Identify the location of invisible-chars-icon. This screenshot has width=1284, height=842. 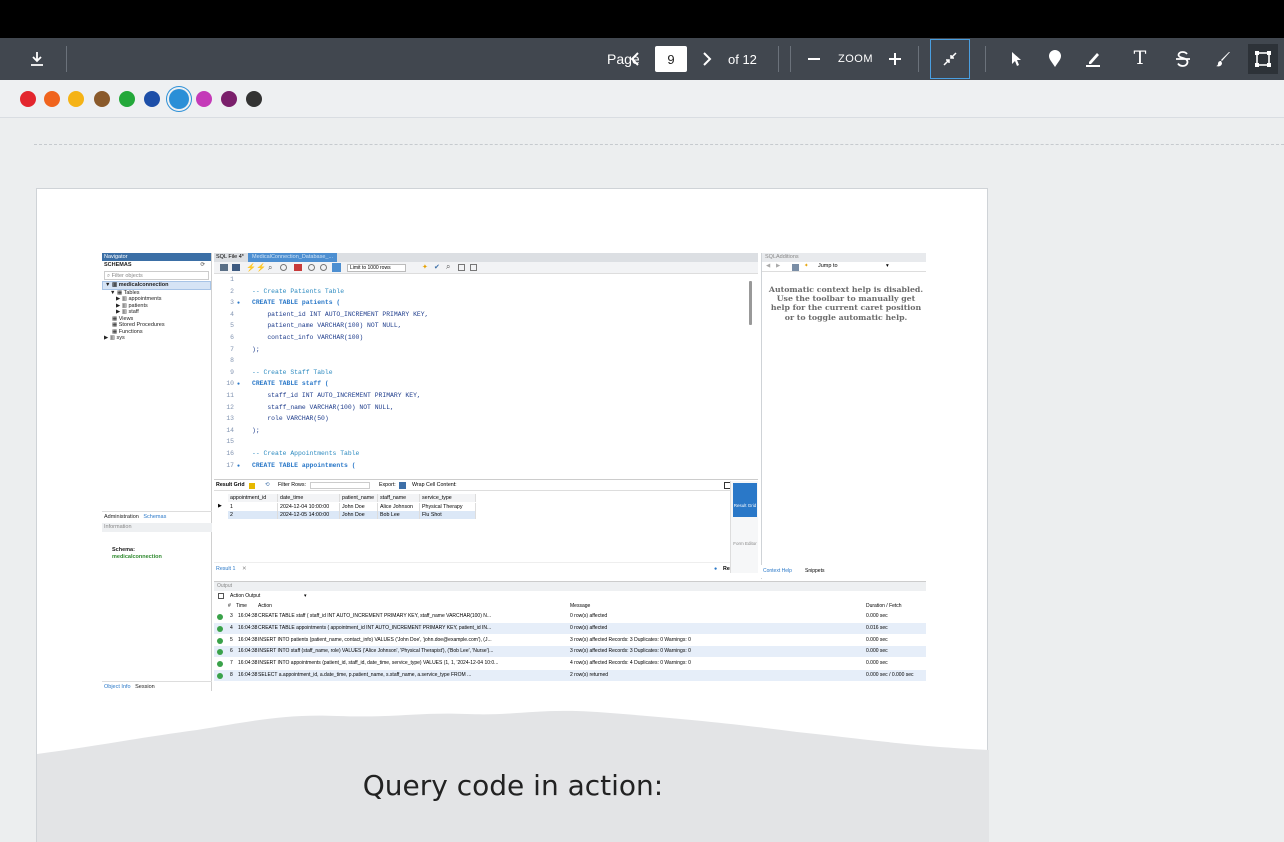
(461, 267).